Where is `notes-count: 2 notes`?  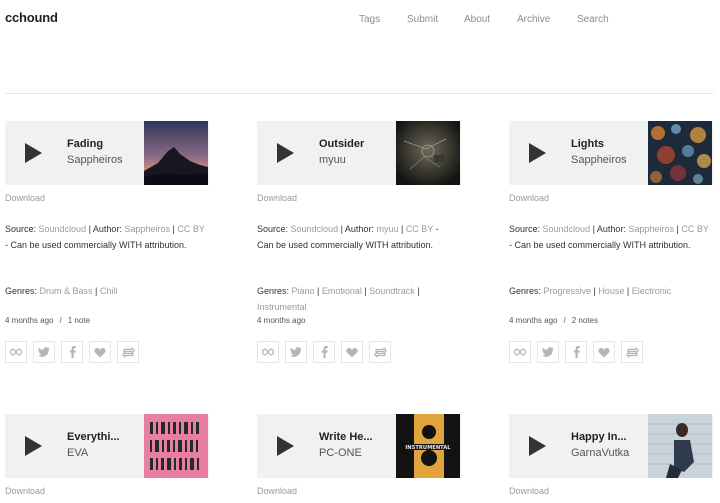 notes-count: 2 notes is located at coordinates (585, 320).